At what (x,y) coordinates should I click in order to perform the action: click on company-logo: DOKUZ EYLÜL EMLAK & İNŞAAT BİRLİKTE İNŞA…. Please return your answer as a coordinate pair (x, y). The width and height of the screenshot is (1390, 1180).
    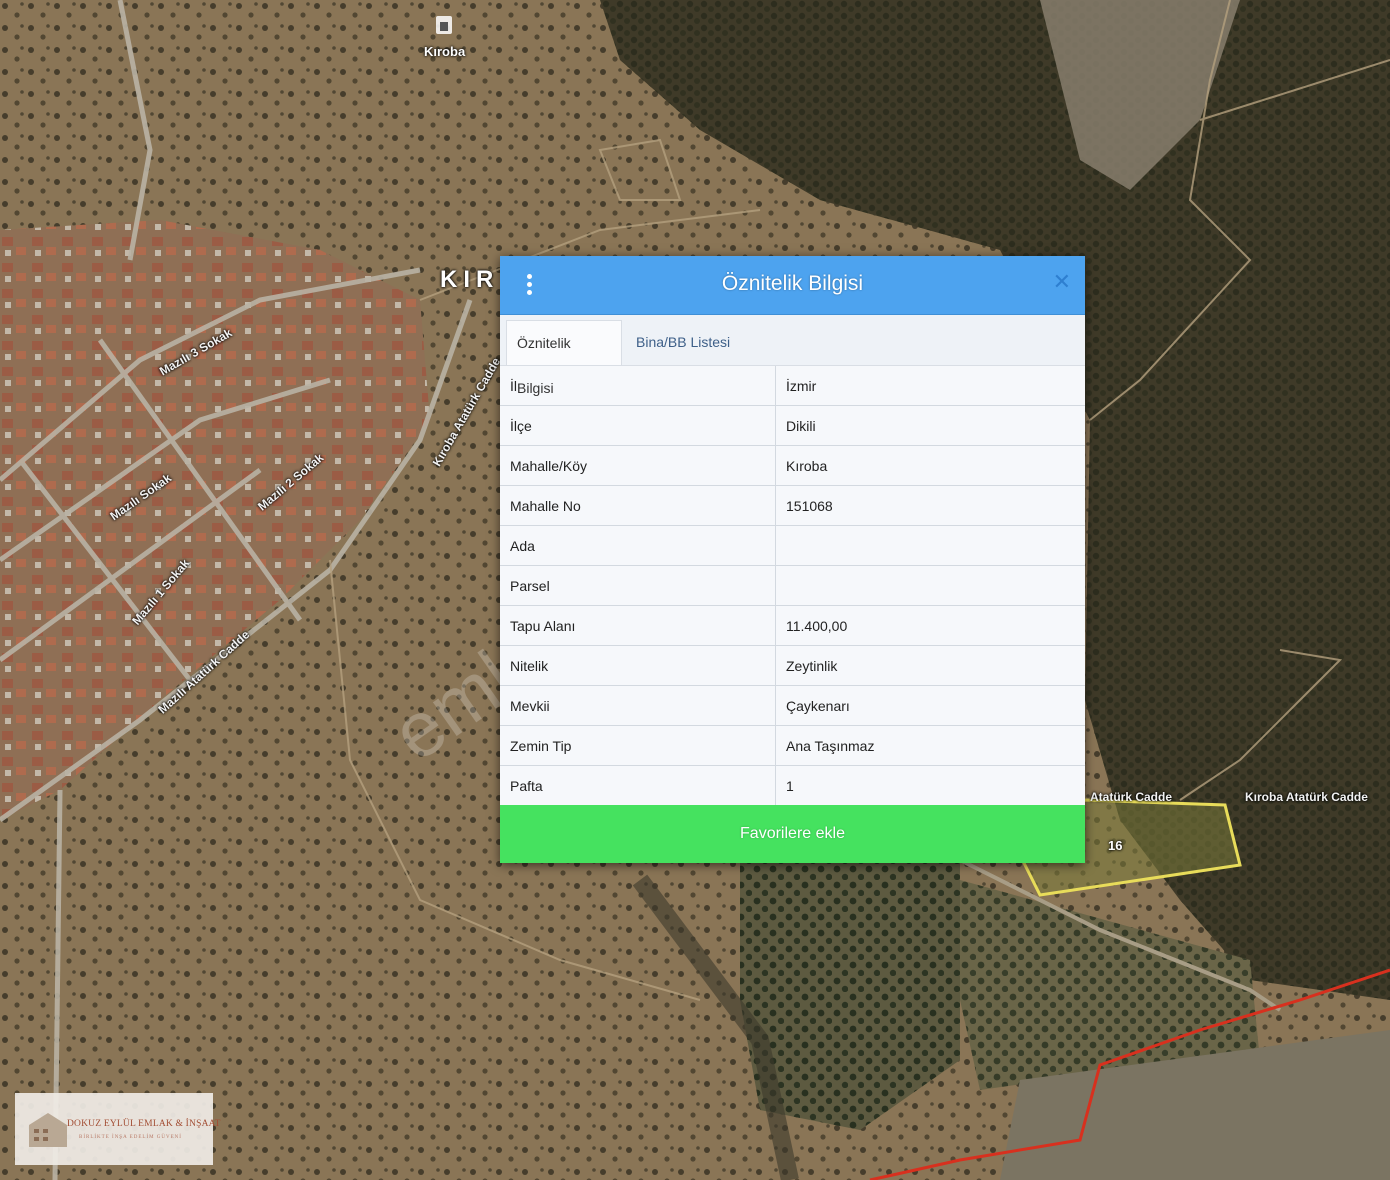
    Looking at the image, I should click on (117, 1129).